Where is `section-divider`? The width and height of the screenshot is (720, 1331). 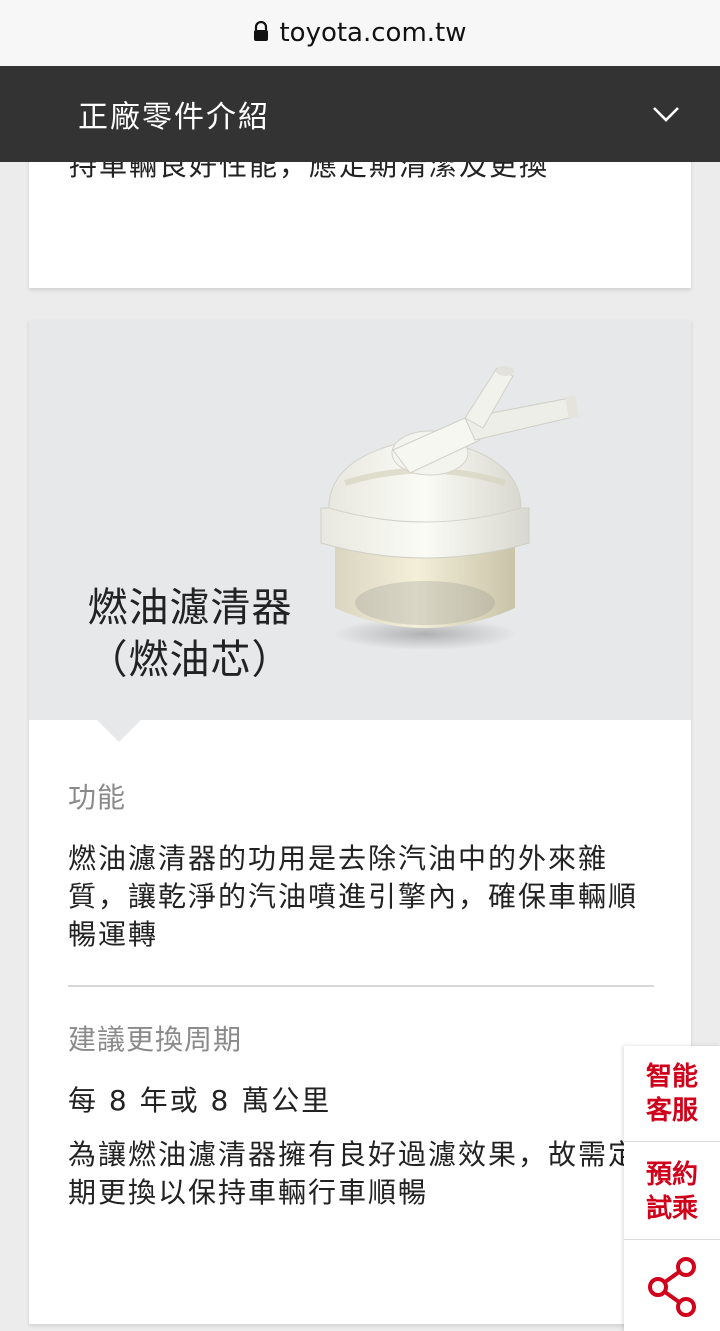 section-divider is located at coordinates (361, 986).